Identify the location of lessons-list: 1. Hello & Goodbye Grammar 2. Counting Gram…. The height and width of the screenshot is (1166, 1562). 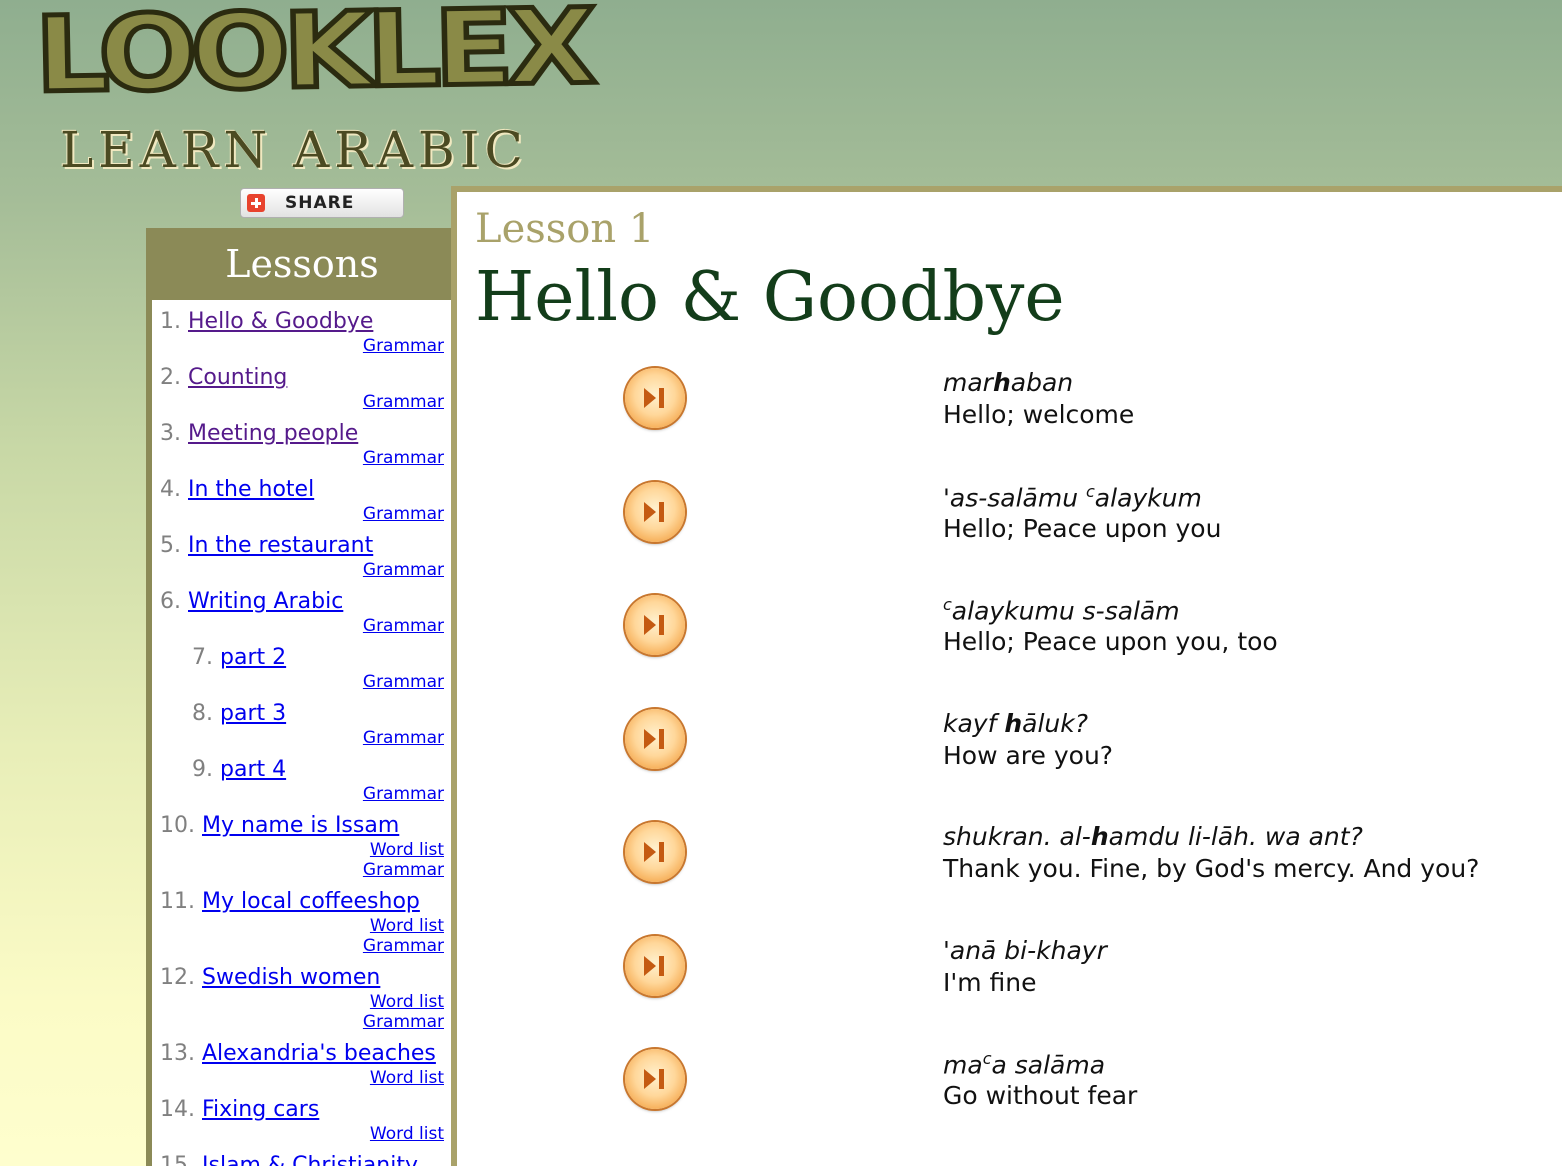
(302, 733).